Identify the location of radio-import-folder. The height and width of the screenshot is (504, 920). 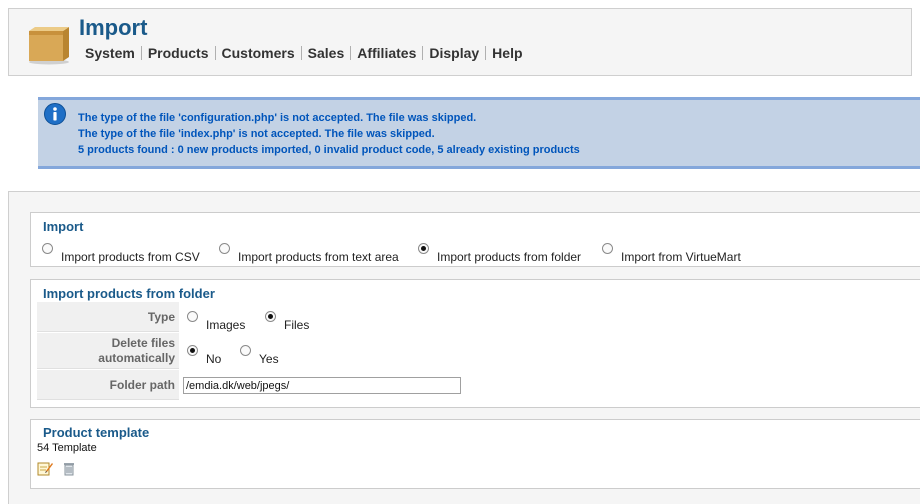
(423, 248).